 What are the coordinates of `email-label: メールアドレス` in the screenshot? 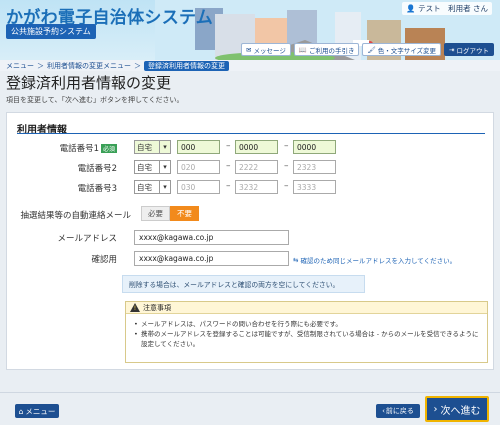 It's located at (87, 239).